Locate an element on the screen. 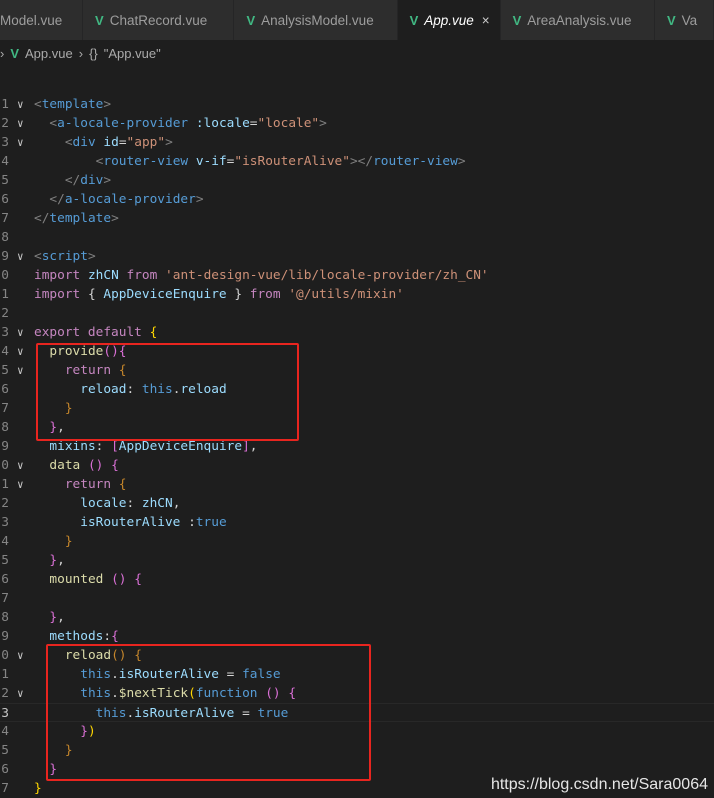  code-line: 5 </div> is located at coordinates (357, 180).